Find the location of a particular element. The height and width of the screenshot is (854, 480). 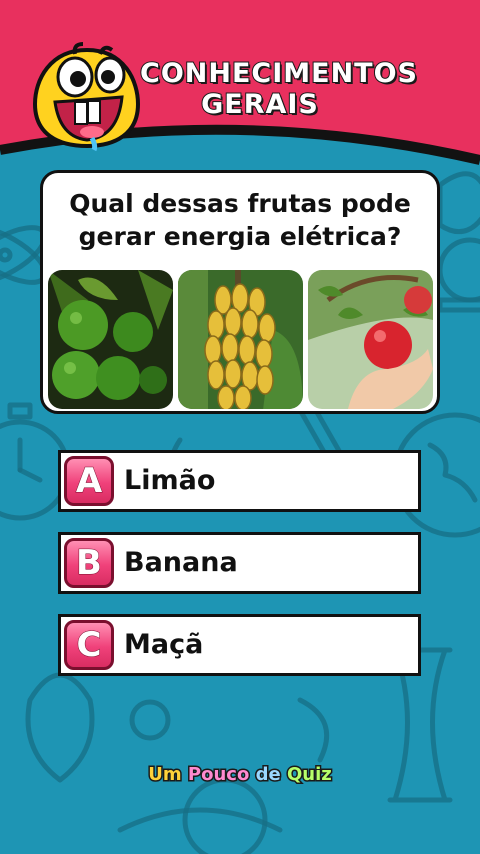

answer-b-badge: B is located at coordinates (89, 563).